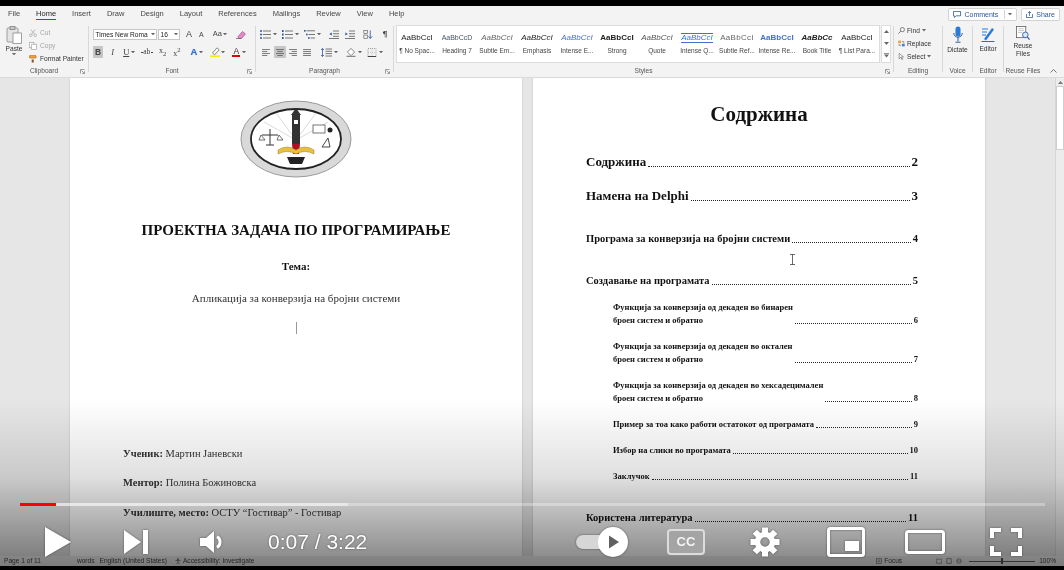  What do you see at coordinates (368, 34) in the screenshot?
I see `sort-icon` at bounding box center [368, 34].